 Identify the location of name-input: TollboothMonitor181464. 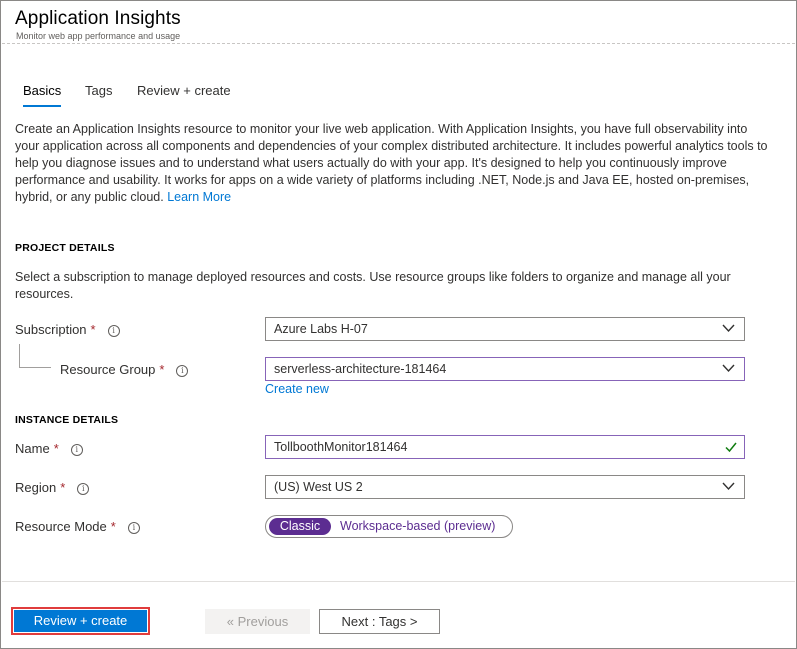
(505, 447).